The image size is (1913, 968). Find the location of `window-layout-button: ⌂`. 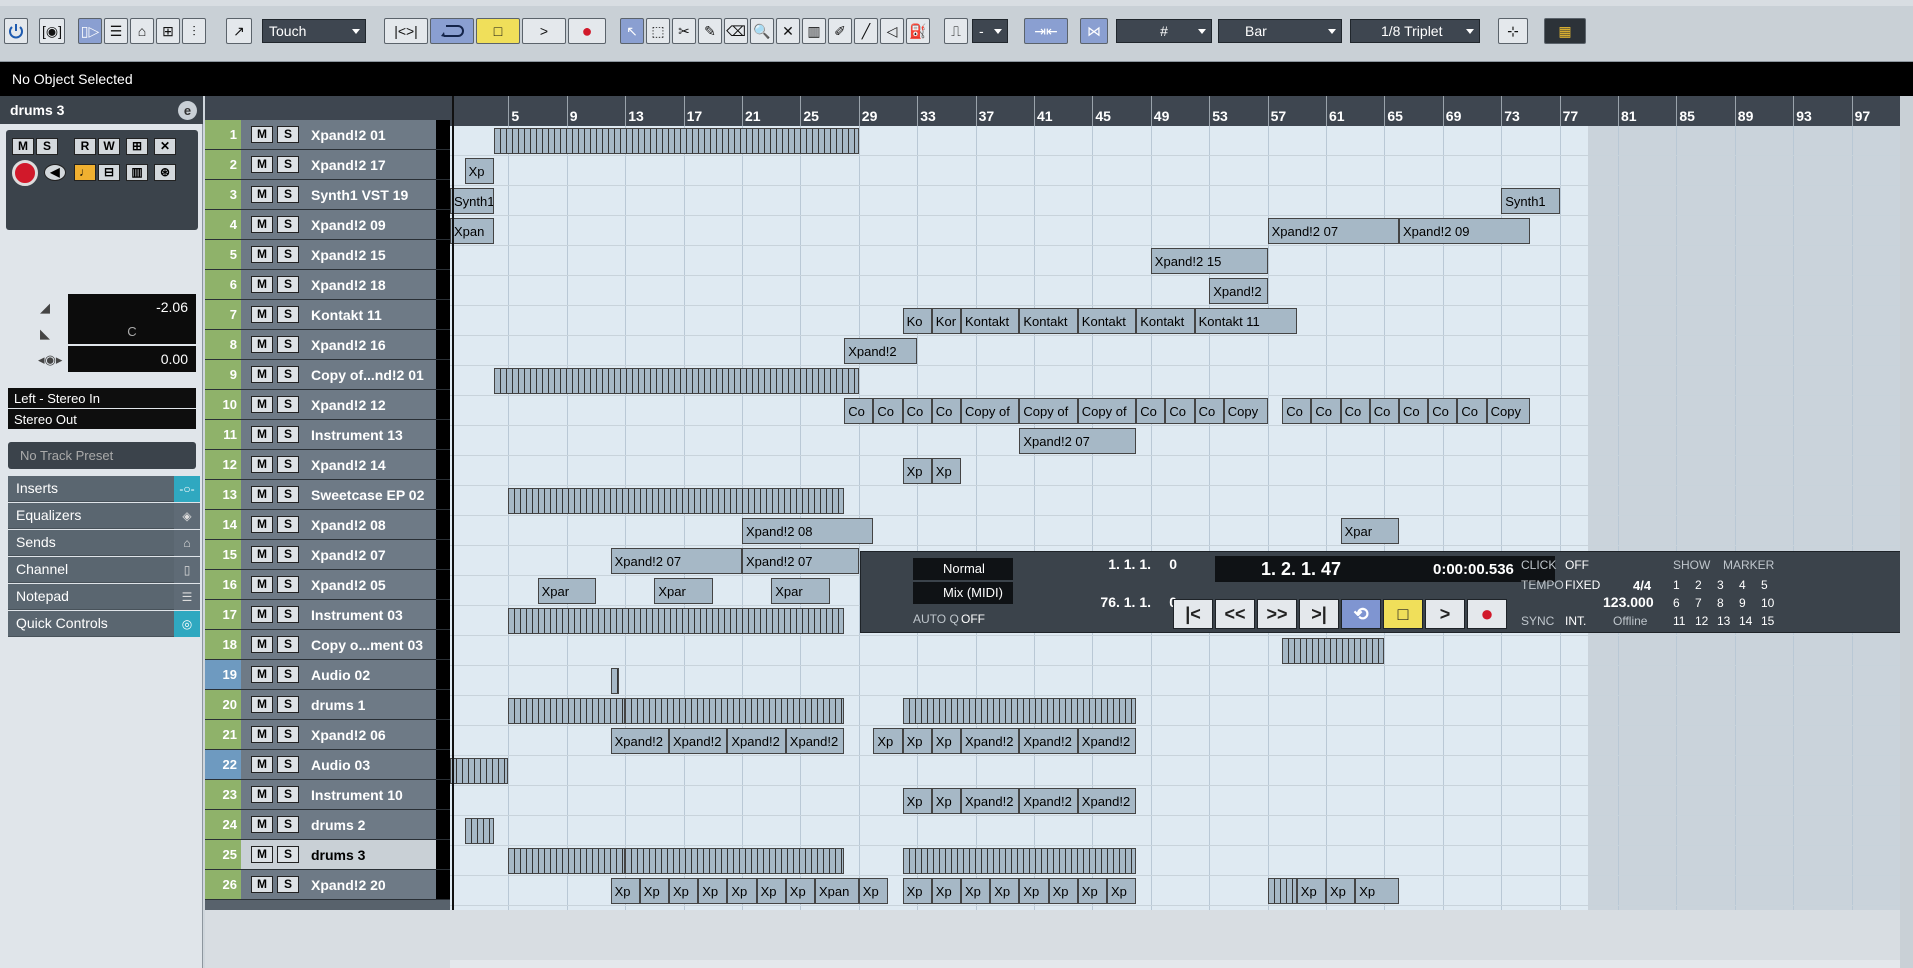

window-layout-button: ⌂ is located at coordinates (142, 31).